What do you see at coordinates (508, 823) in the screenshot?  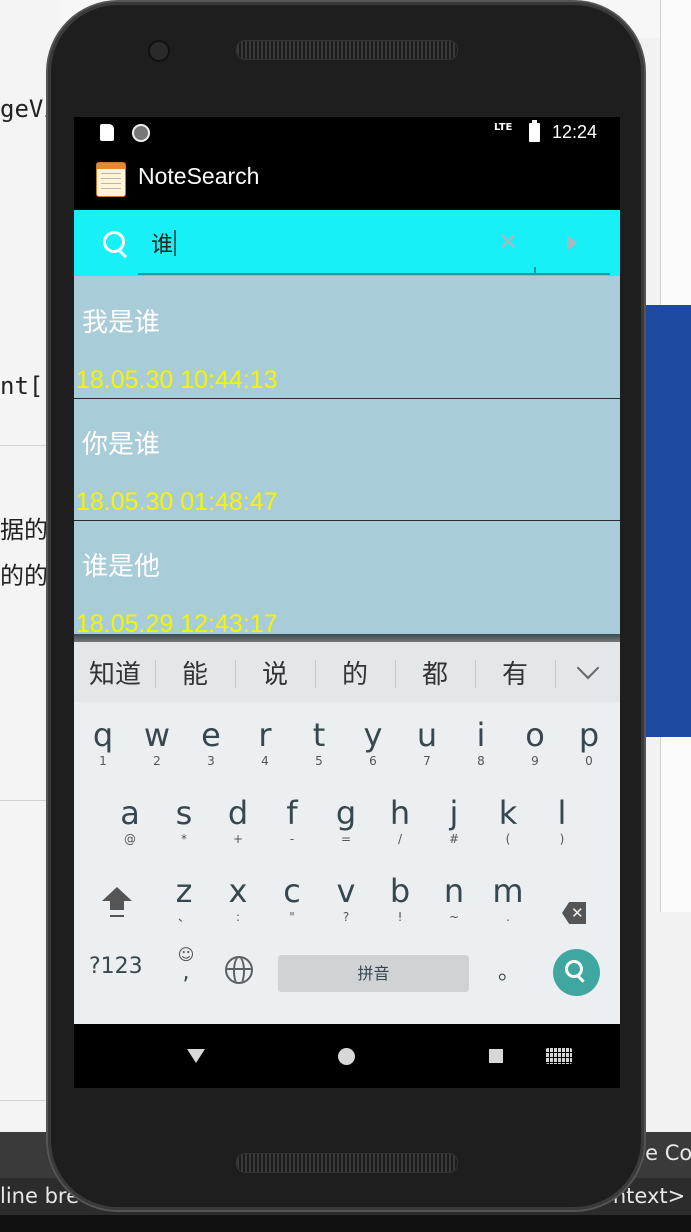 I see `key-k: k(` at bounding box center [508, 823].